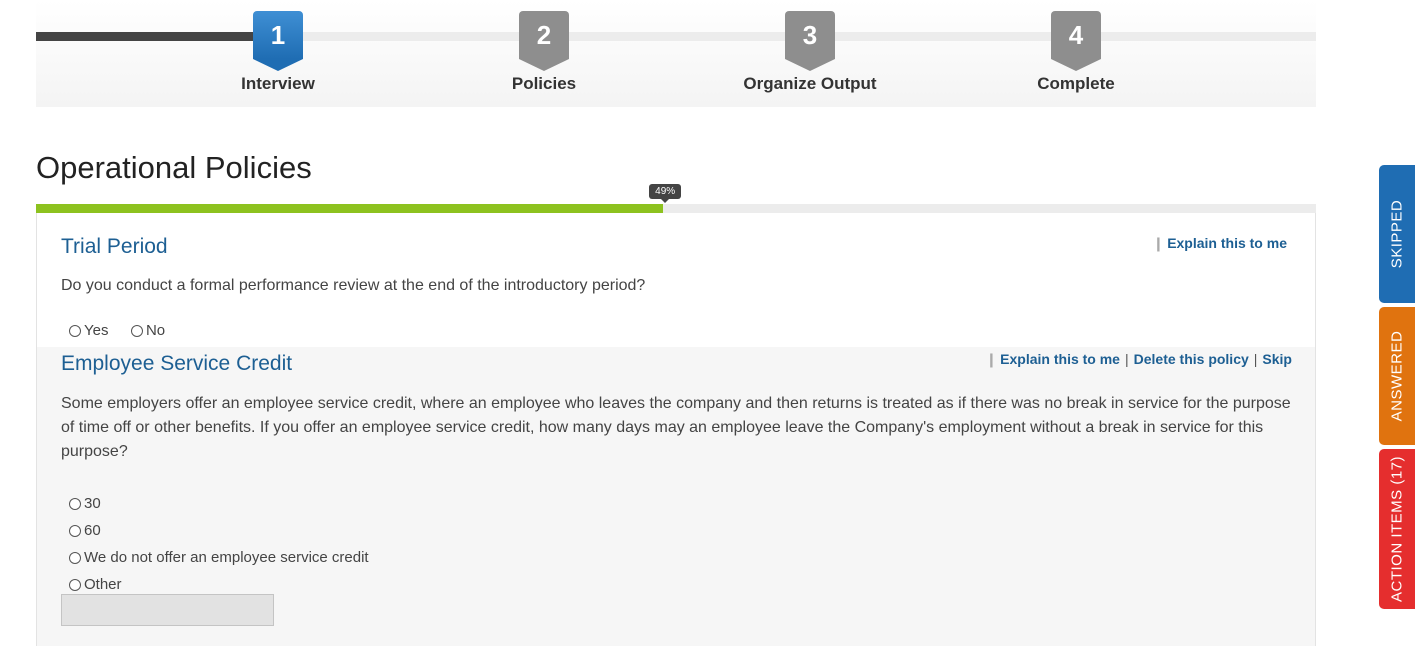 Image resolution: width=1415 pixels, height=646 pixels. I want to click on step-number-badge: 3, so click(810, 41).